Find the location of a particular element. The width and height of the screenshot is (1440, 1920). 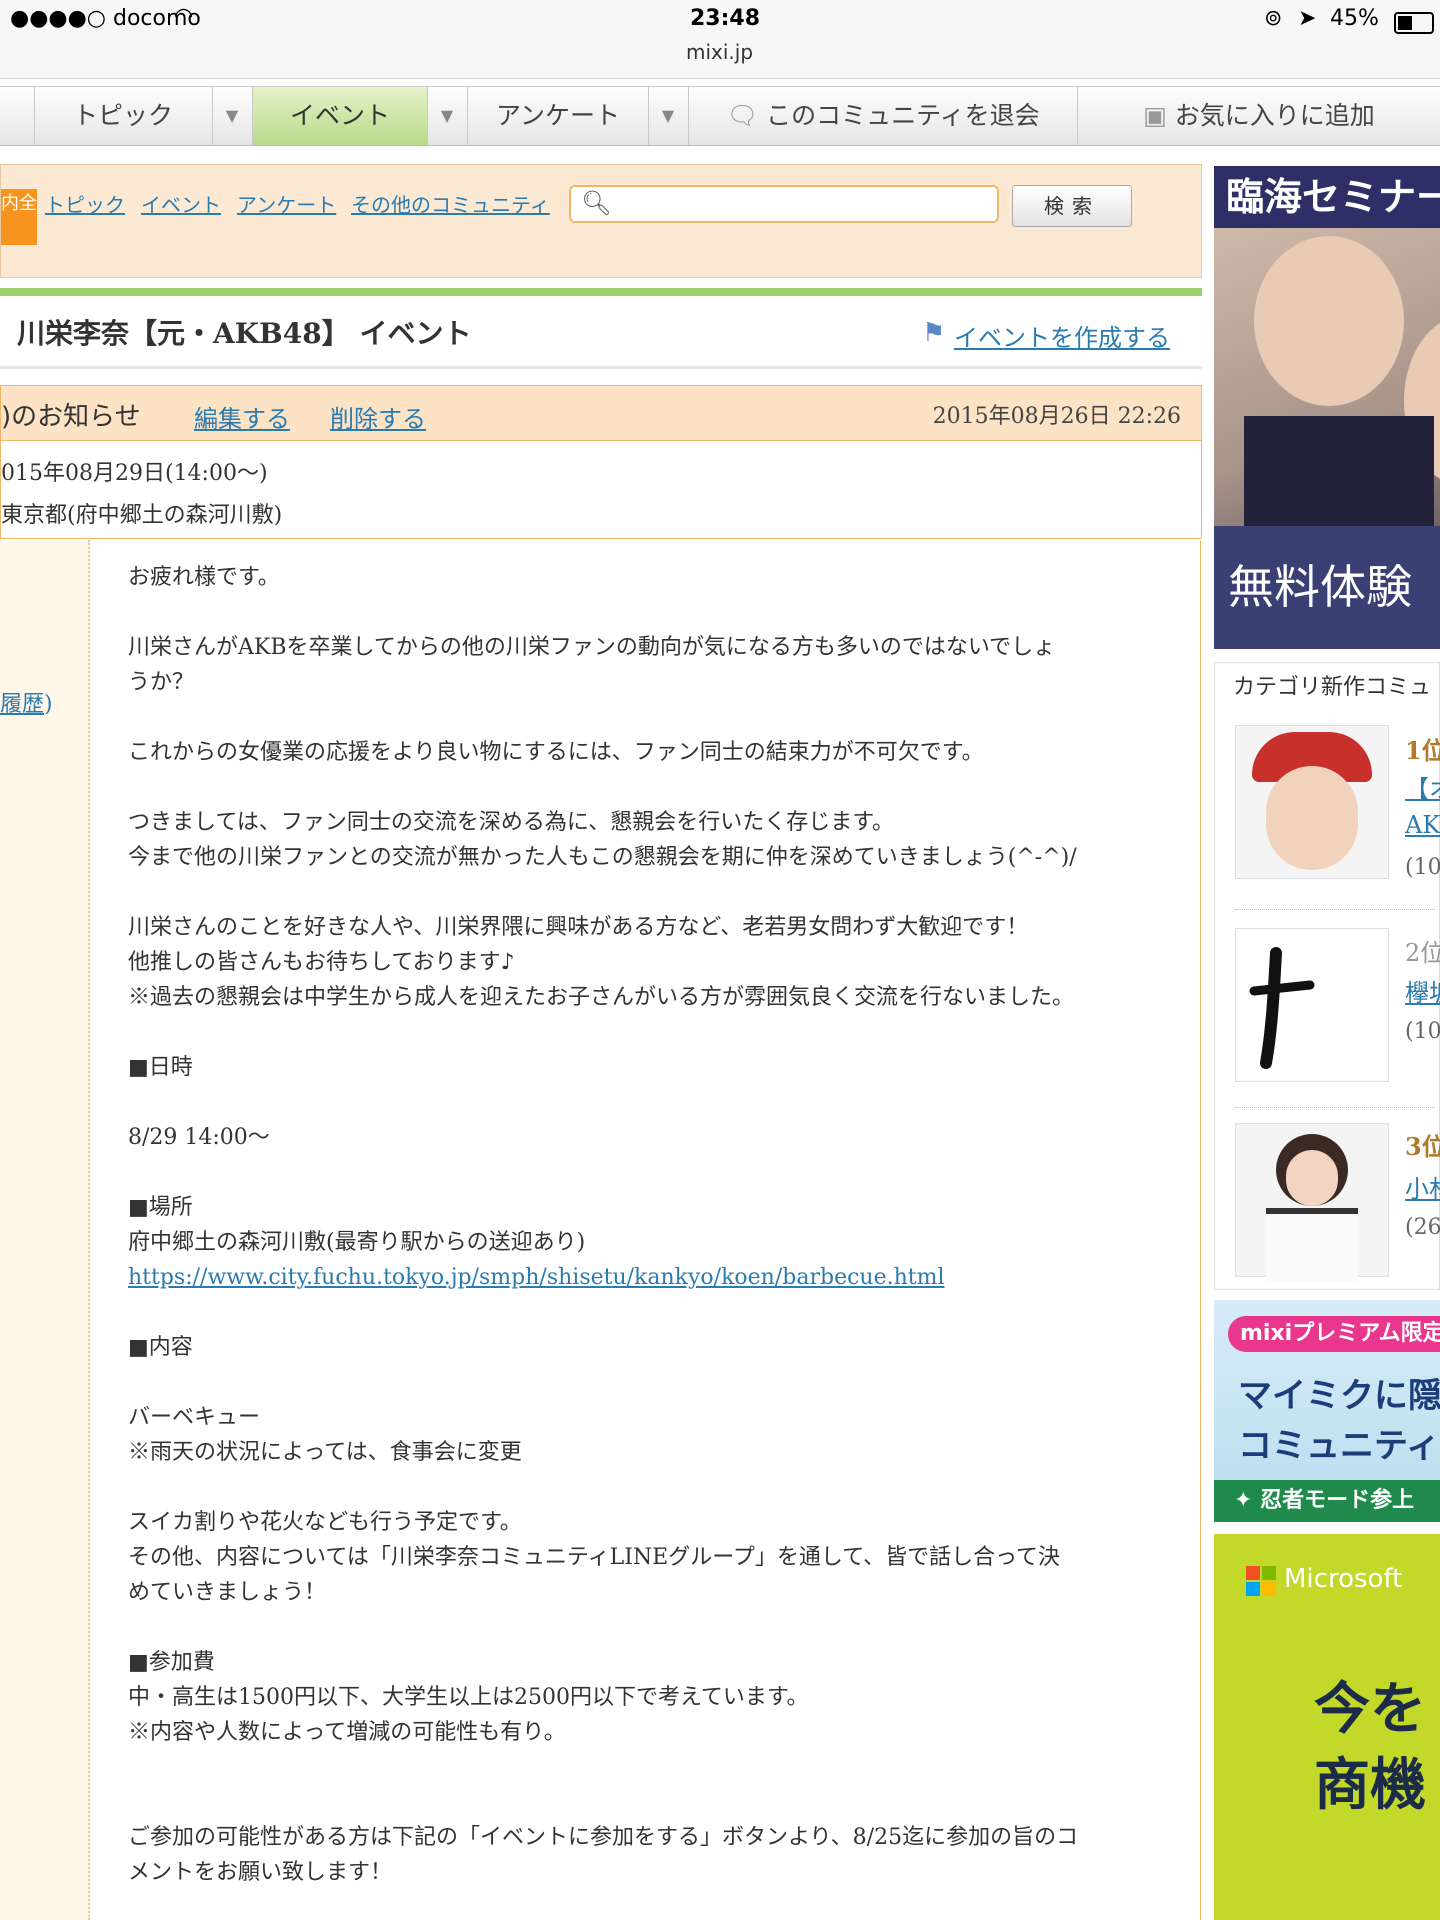

ios-status-bar: ●●●●○ docomo ◠ 23:48 mixi.jp ⊚ ➤ 45% is located at coordinates (720, 39).